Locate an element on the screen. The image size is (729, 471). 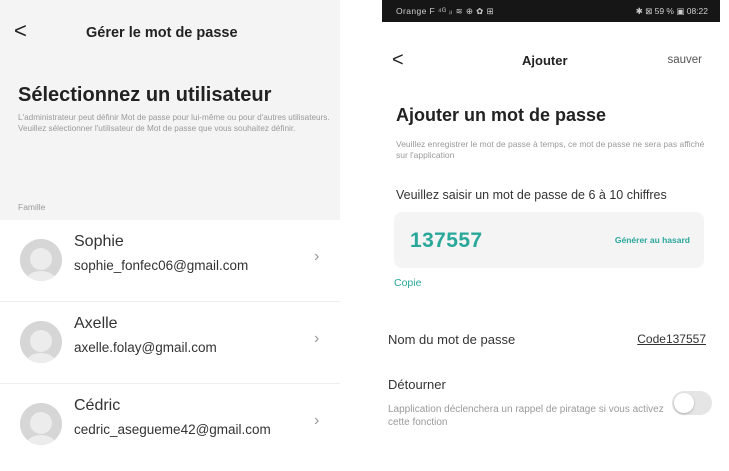
user-row-sophie: Sophie sophie_fonfec06@gmail.com › is located at coordinates (170, 261).